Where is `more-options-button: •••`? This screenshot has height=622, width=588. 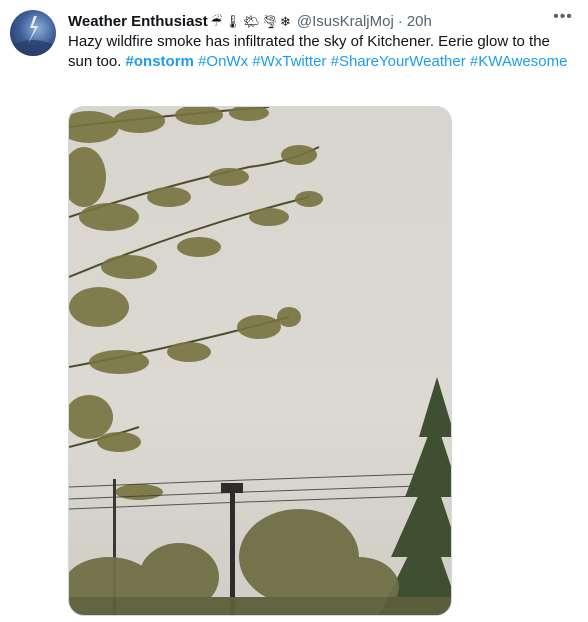 more-options-button: ••• is located at coordinates (563, 17).